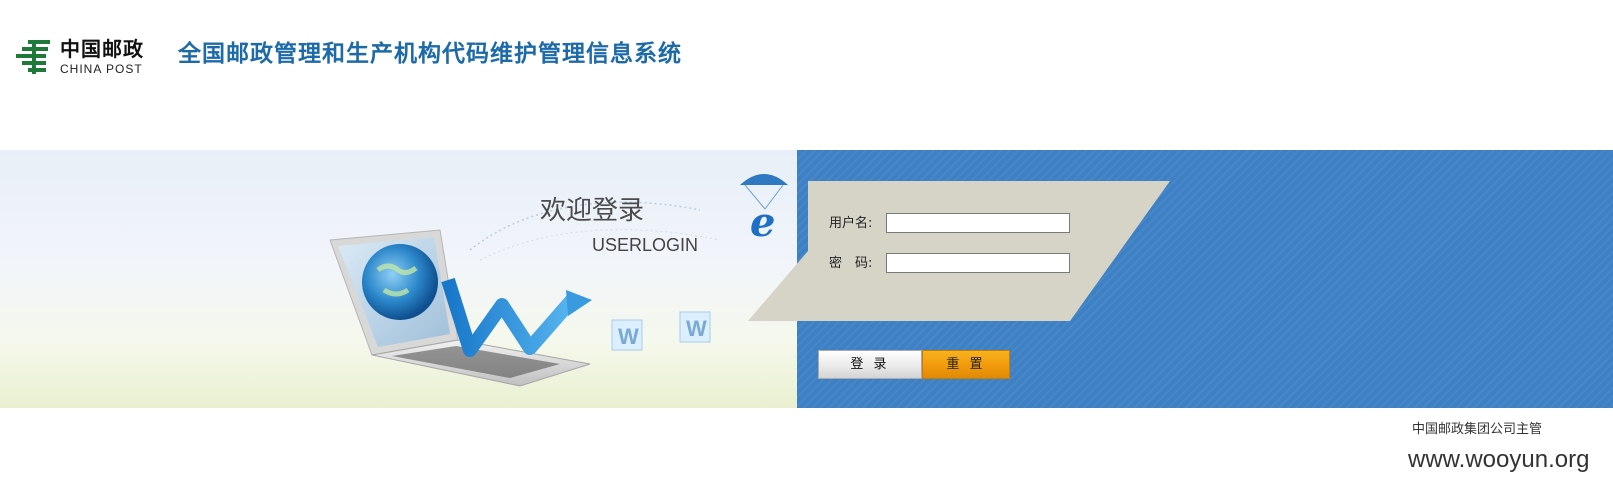 The width and height of the screenshot is (1613, 489). Describe the element at coordinates (645, 245) in the screenshot. I see `welcome-subtitle: USERLOGIN` at that location.